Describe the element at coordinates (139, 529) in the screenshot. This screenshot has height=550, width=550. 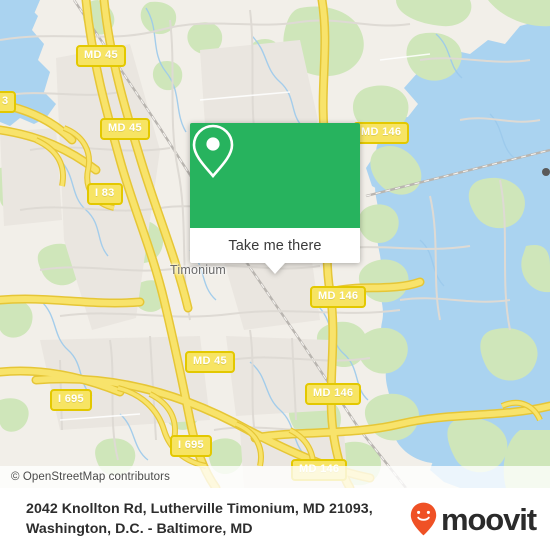
I see `address-line-2: Washington, D.C. - Baltimore, MD` at that location.